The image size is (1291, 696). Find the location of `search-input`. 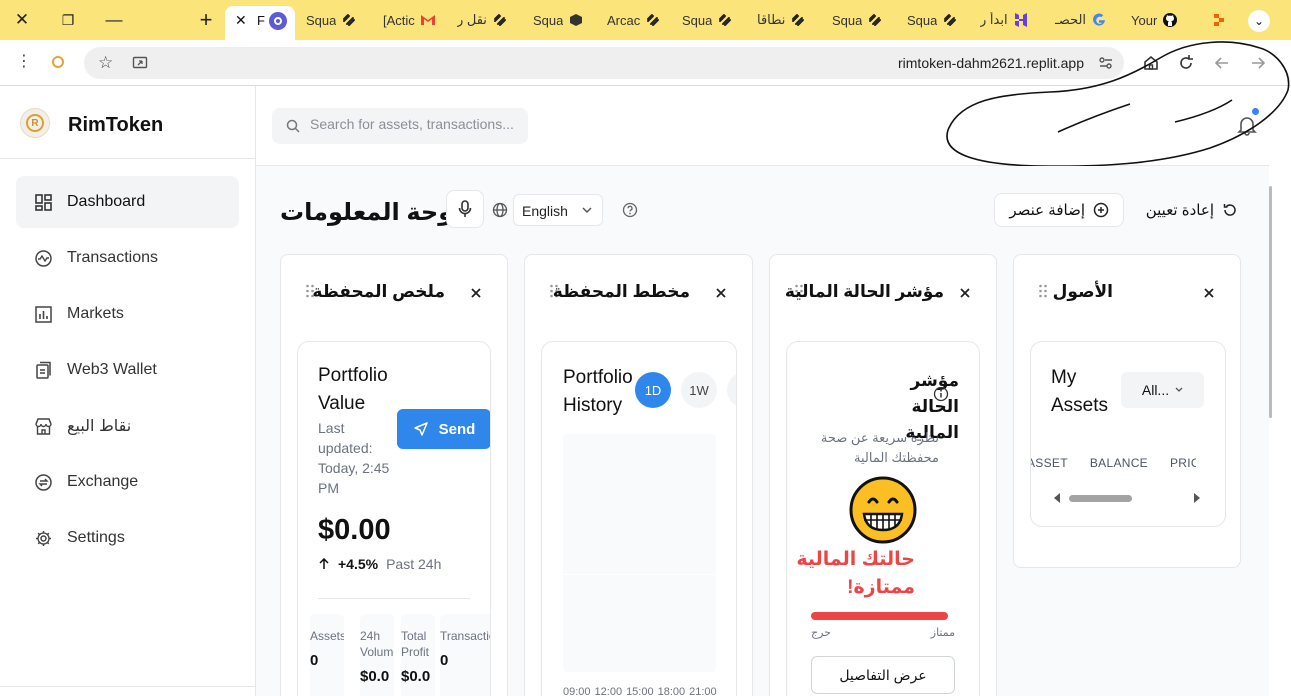

search-input is located at coordinates (415, 124).